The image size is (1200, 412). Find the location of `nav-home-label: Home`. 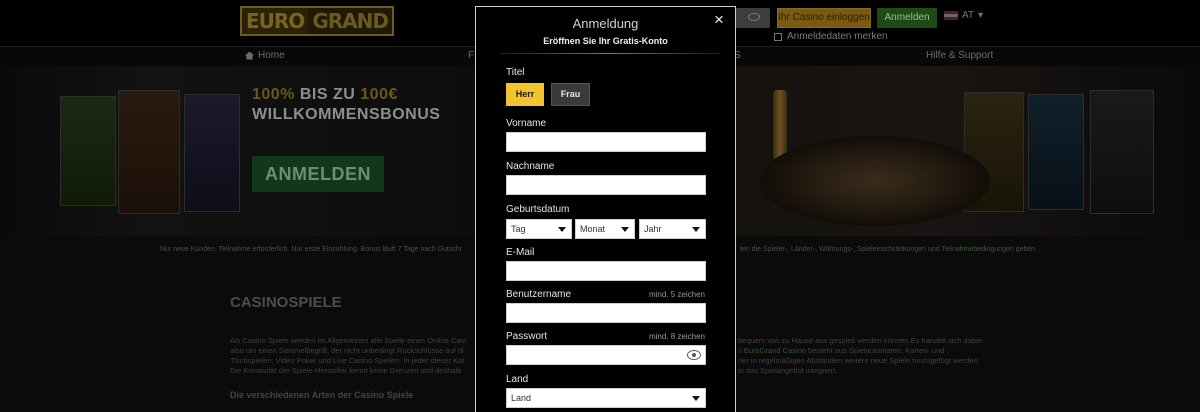

nav-home-label: Home is located at coordinates (271, 55).